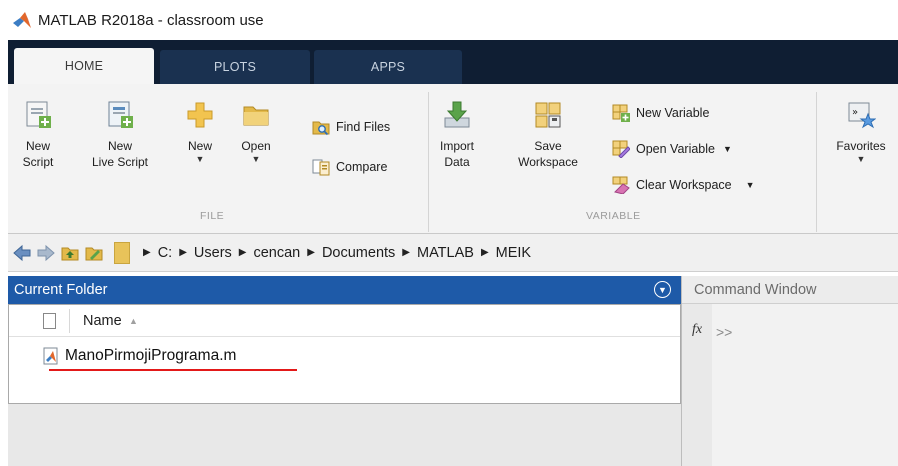 The width and height of the screenshot is (898, 466). Describe the element at coordinates (38, 114) in the screenshot. I see `new-script-icon` at that location.